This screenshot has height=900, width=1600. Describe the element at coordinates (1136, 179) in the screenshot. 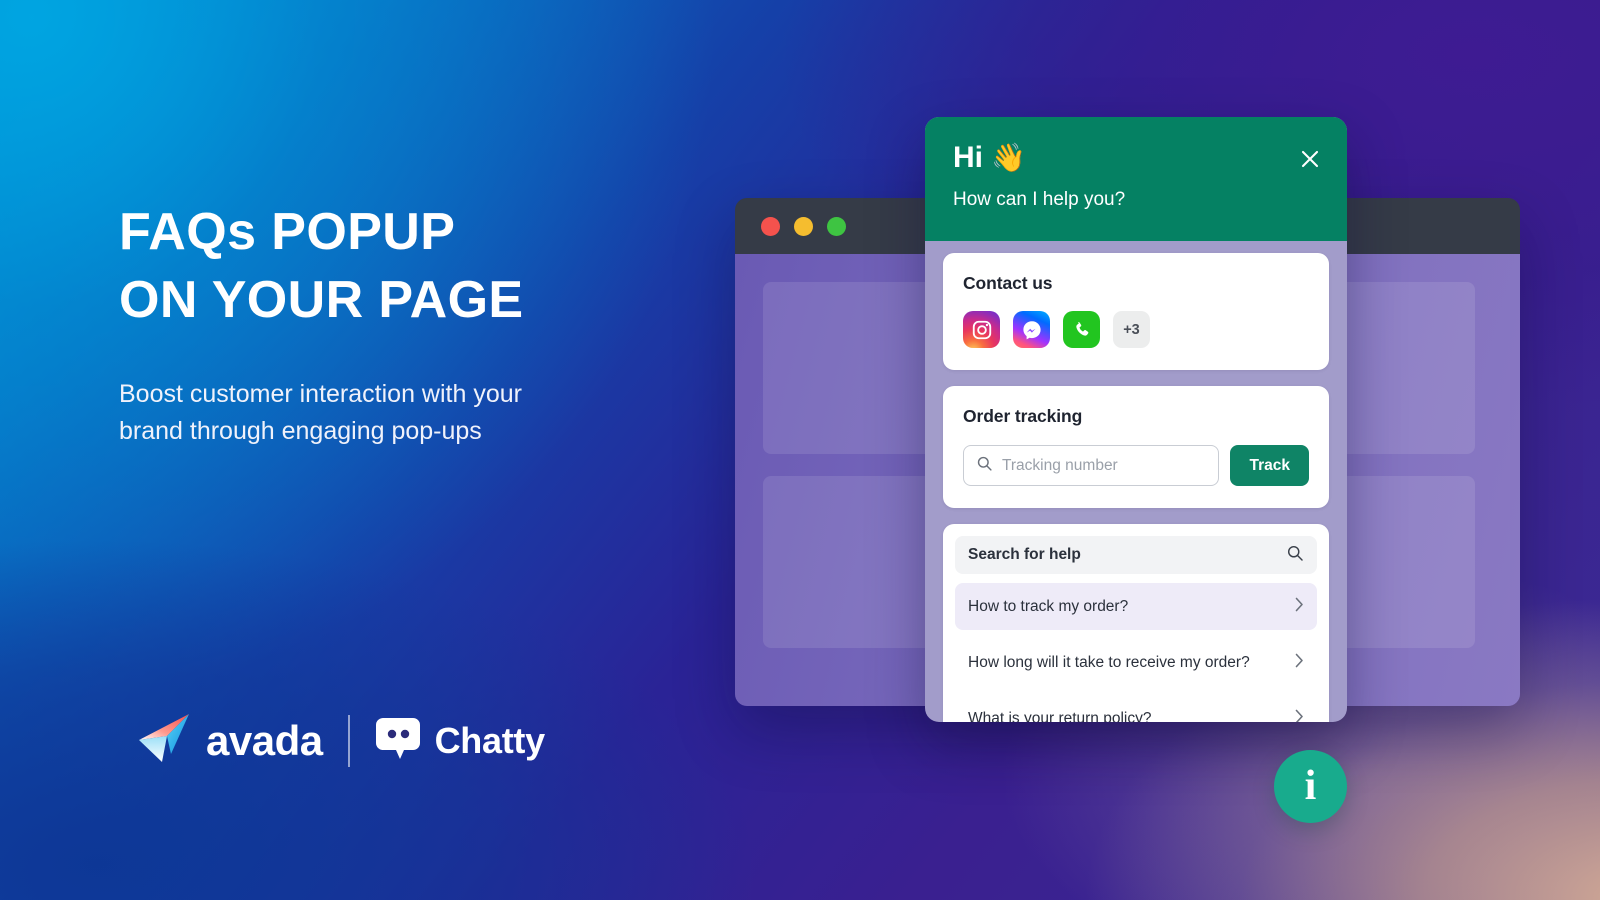

I see `widget-header: Hi 👋 How can I help you?` at that location.